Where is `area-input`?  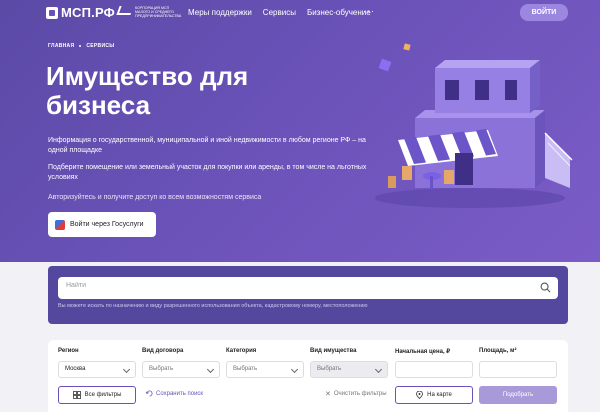 area-input is located at coordinates (518, 369).